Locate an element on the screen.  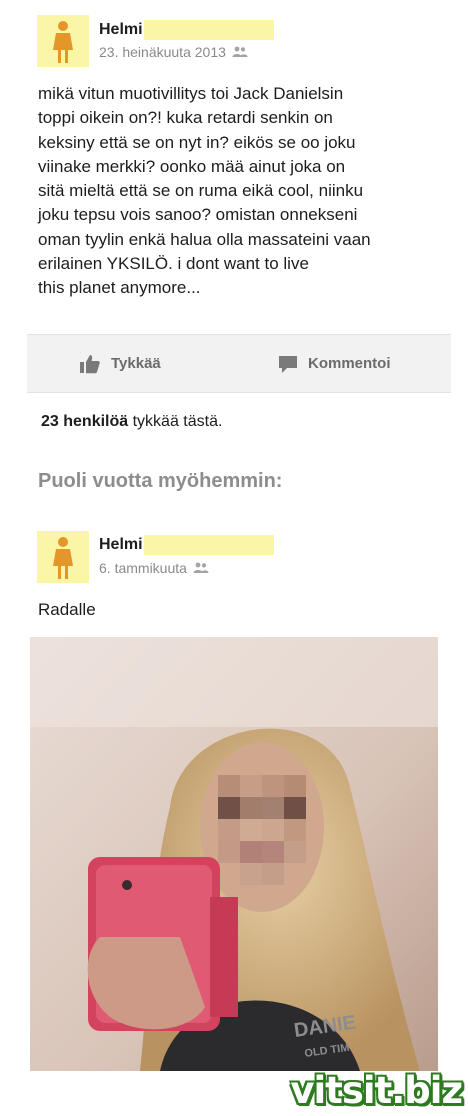
post2-meta: 6. tammikuuta is located at coordinates (154, 568).